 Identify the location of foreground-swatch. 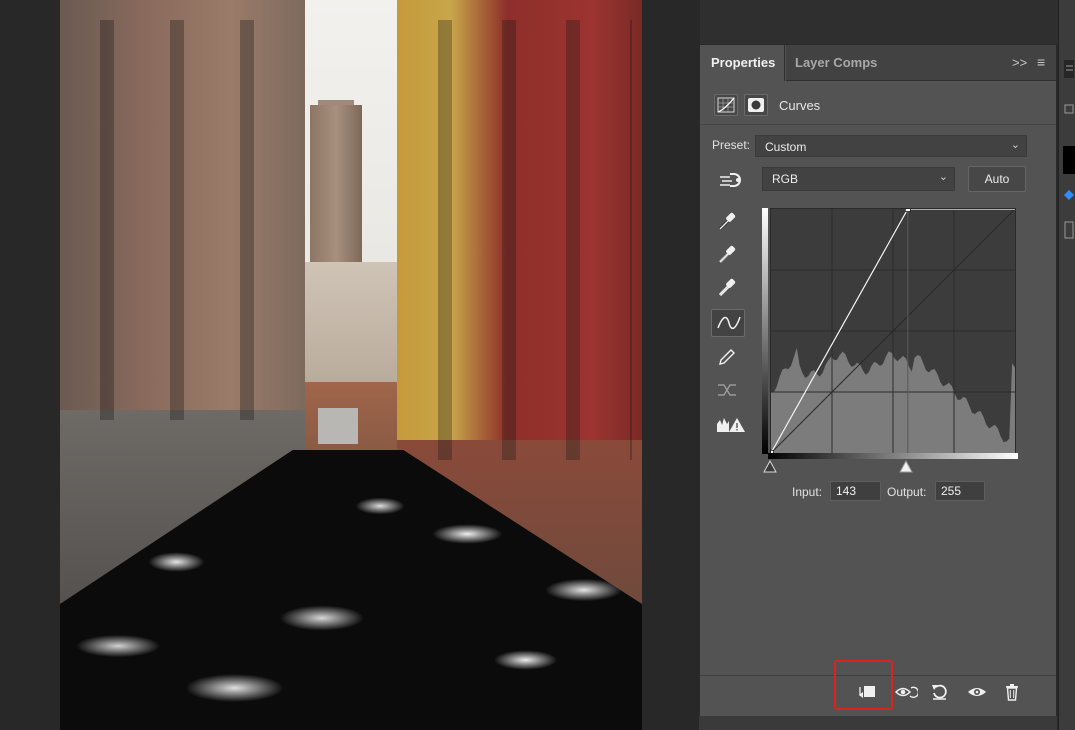
(1069, 160).